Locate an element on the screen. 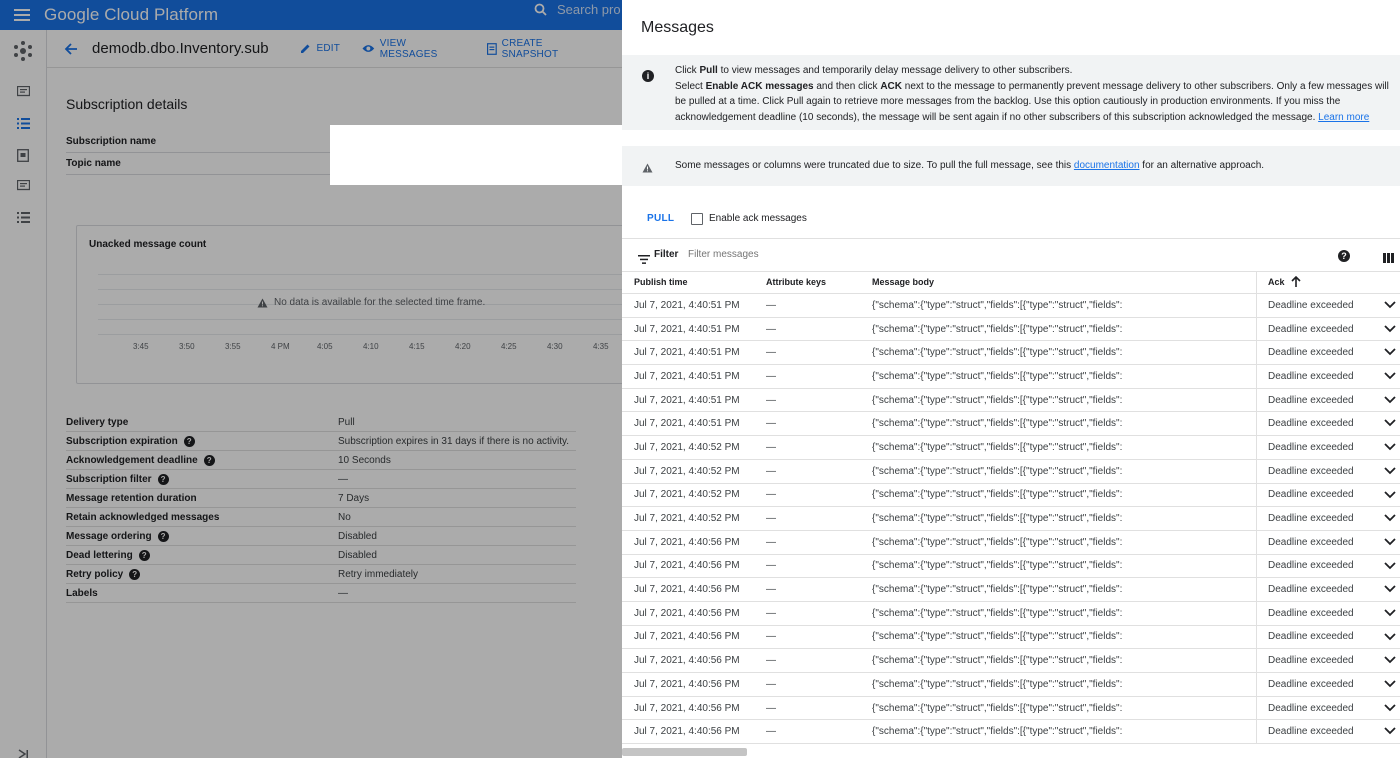  info-text-pull: Pull is located at coordinates (708, 70).